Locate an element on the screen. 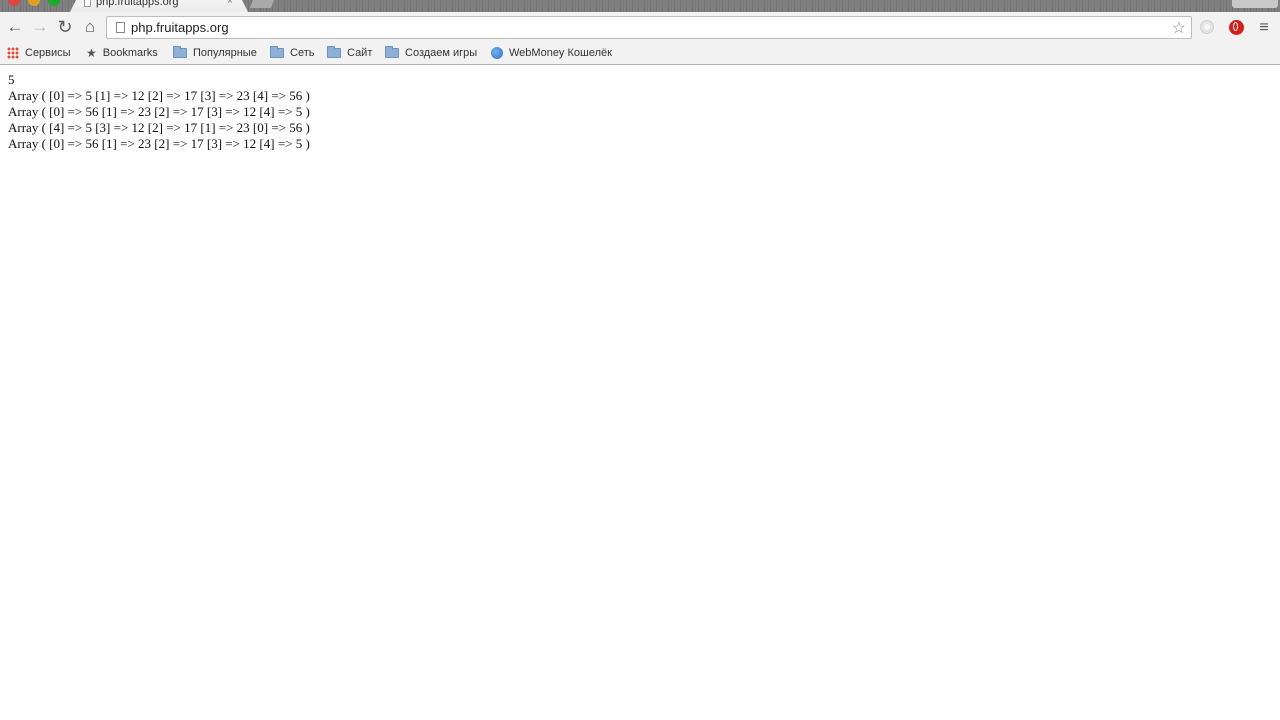 The height and width of the screenshot is (720, 1280). address-bar-url: php.fruitapps.org is located at coordinates (180, 27).